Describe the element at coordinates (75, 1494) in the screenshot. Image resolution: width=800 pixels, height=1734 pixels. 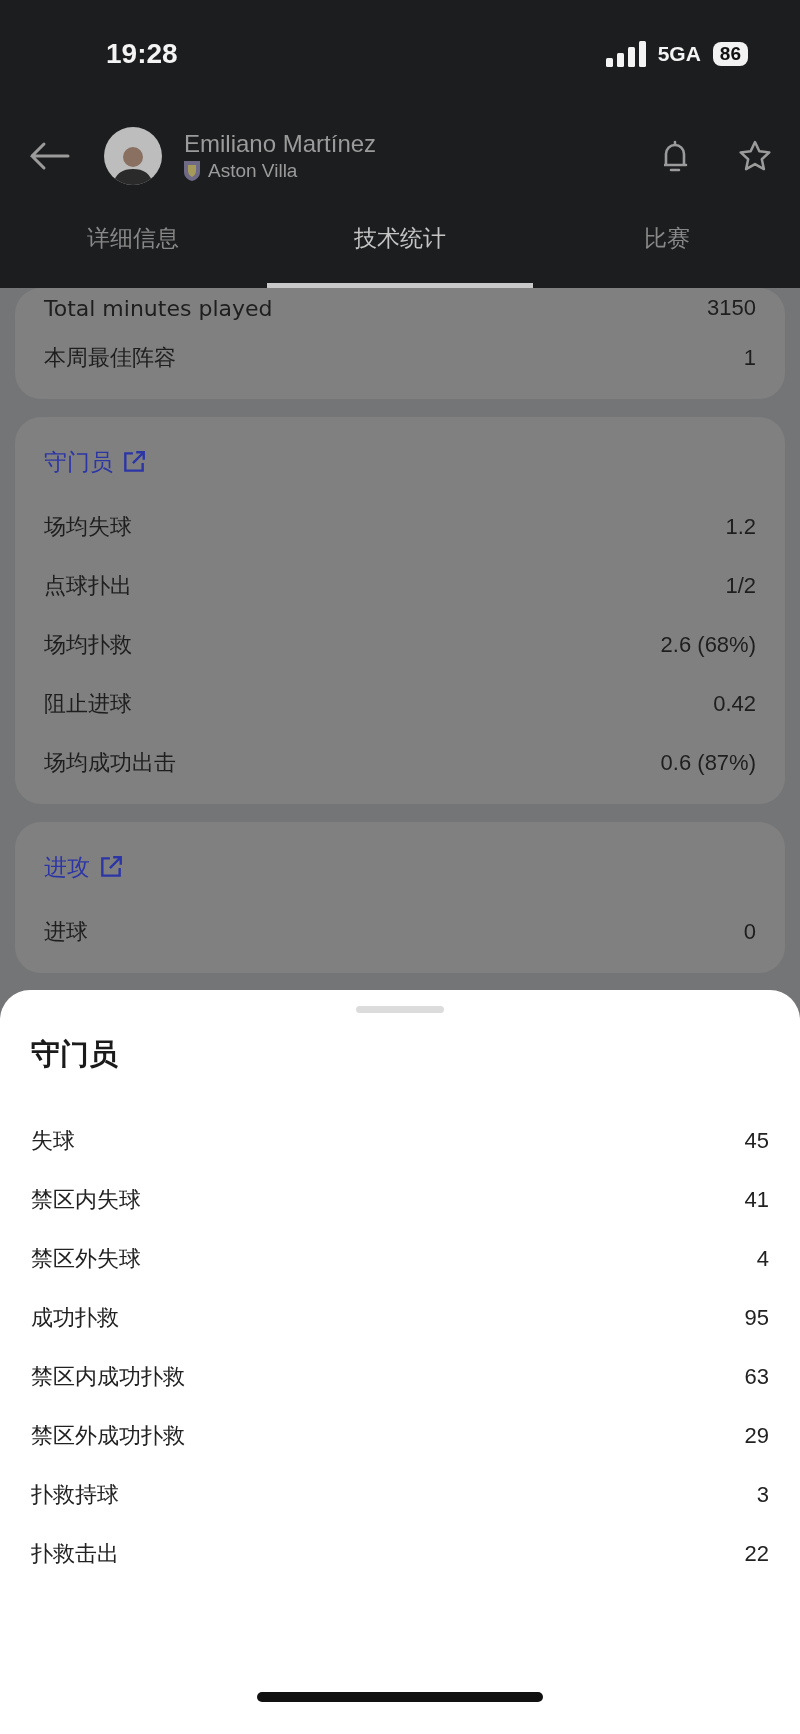
I see `stat-label: 扑救持球` at that location.